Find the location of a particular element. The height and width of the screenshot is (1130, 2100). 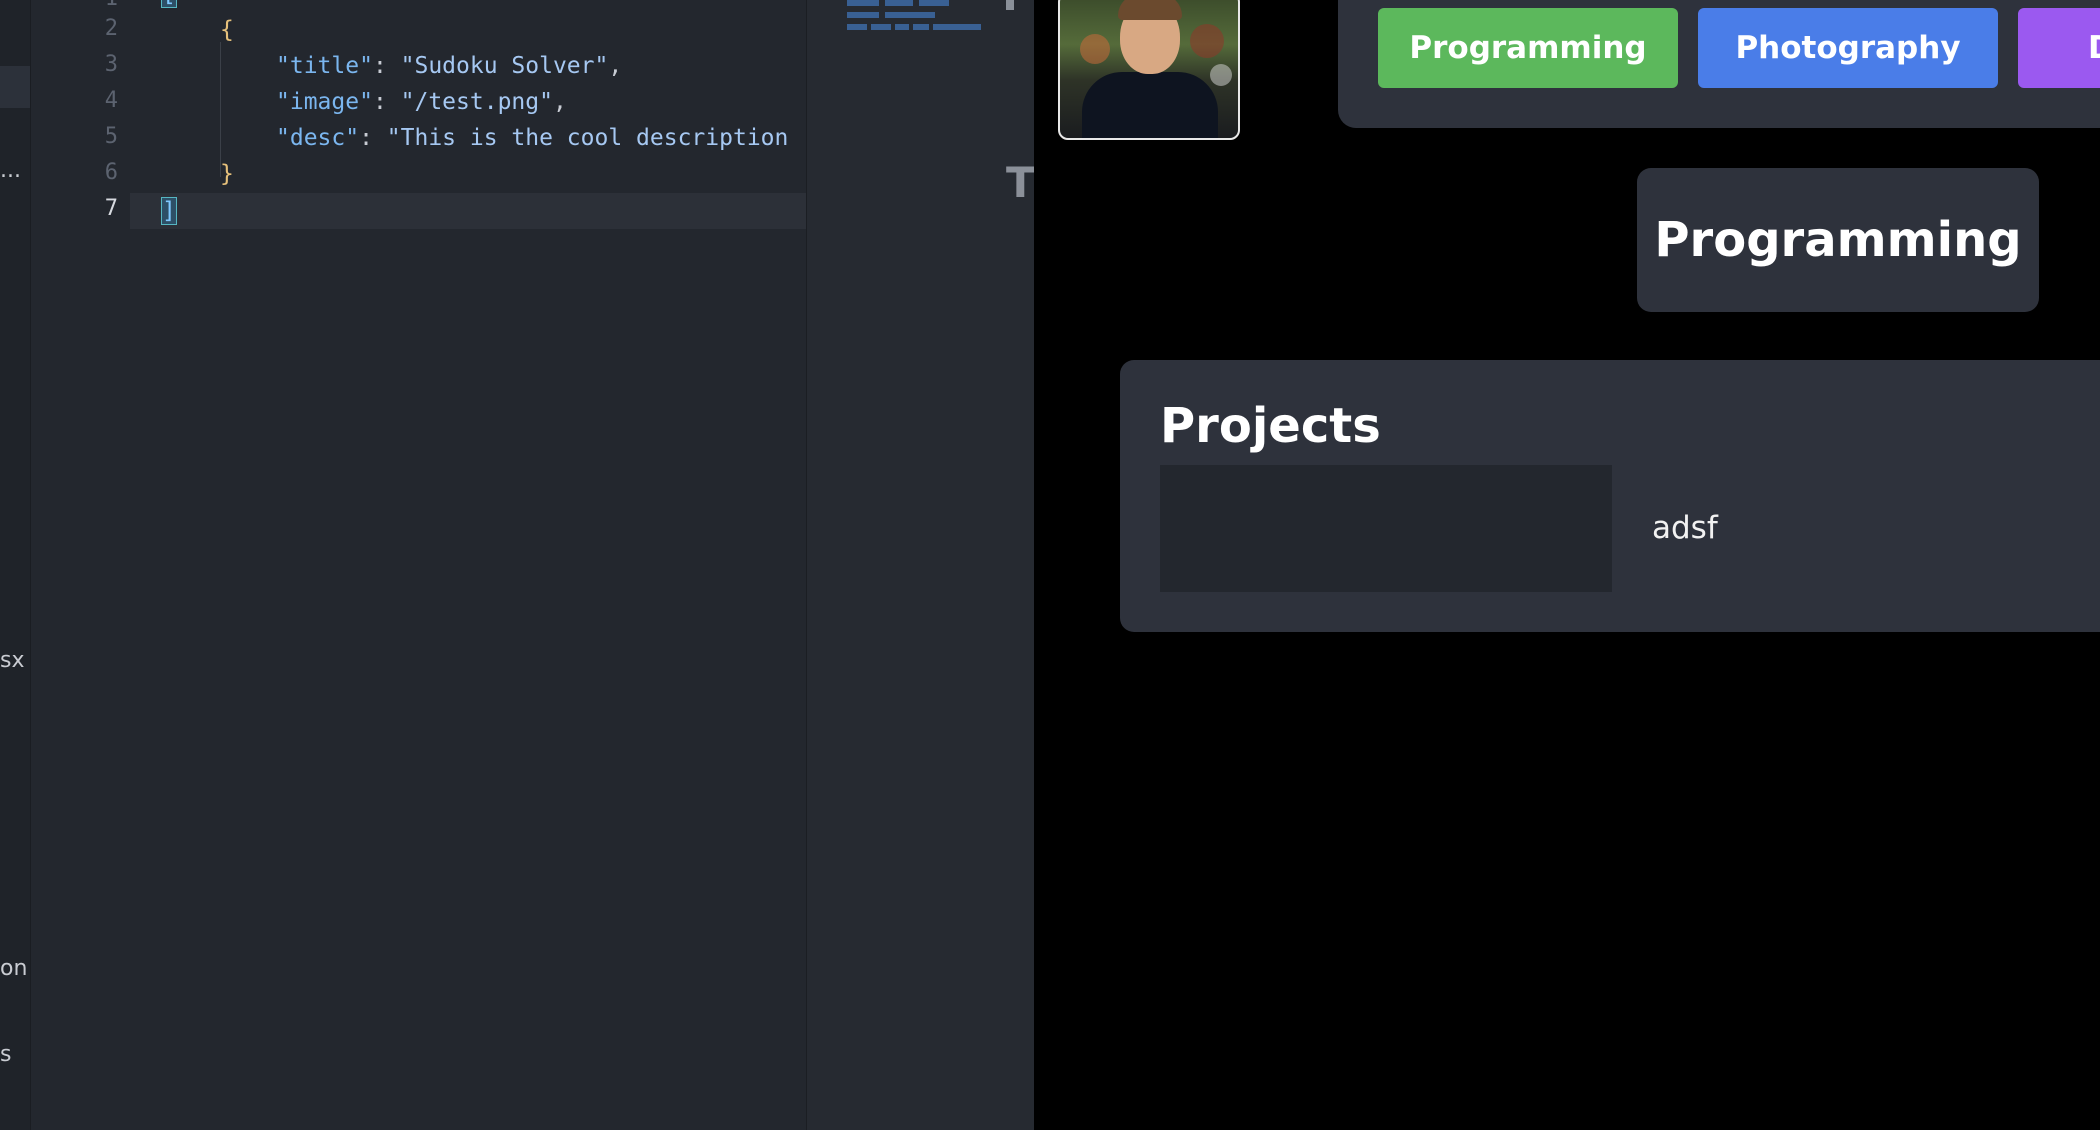

open-brace: { is located at coordinates (227, 30).